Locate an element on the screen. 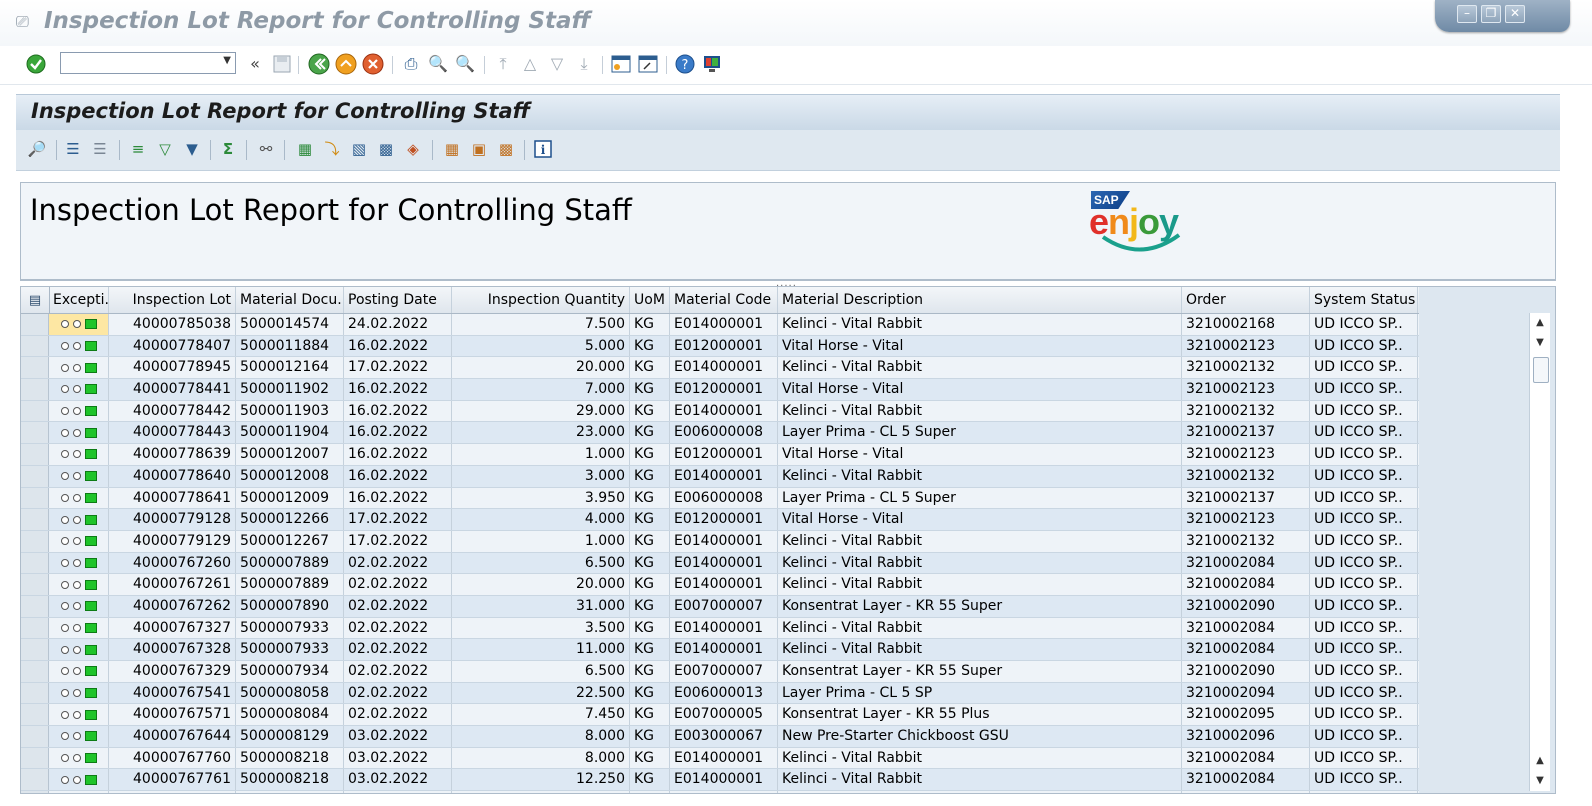 Image resolution: width=1592 pixels, height=806 pixels. cell-inspection-quantity: 11.000 is located at coordinates (541, 649).